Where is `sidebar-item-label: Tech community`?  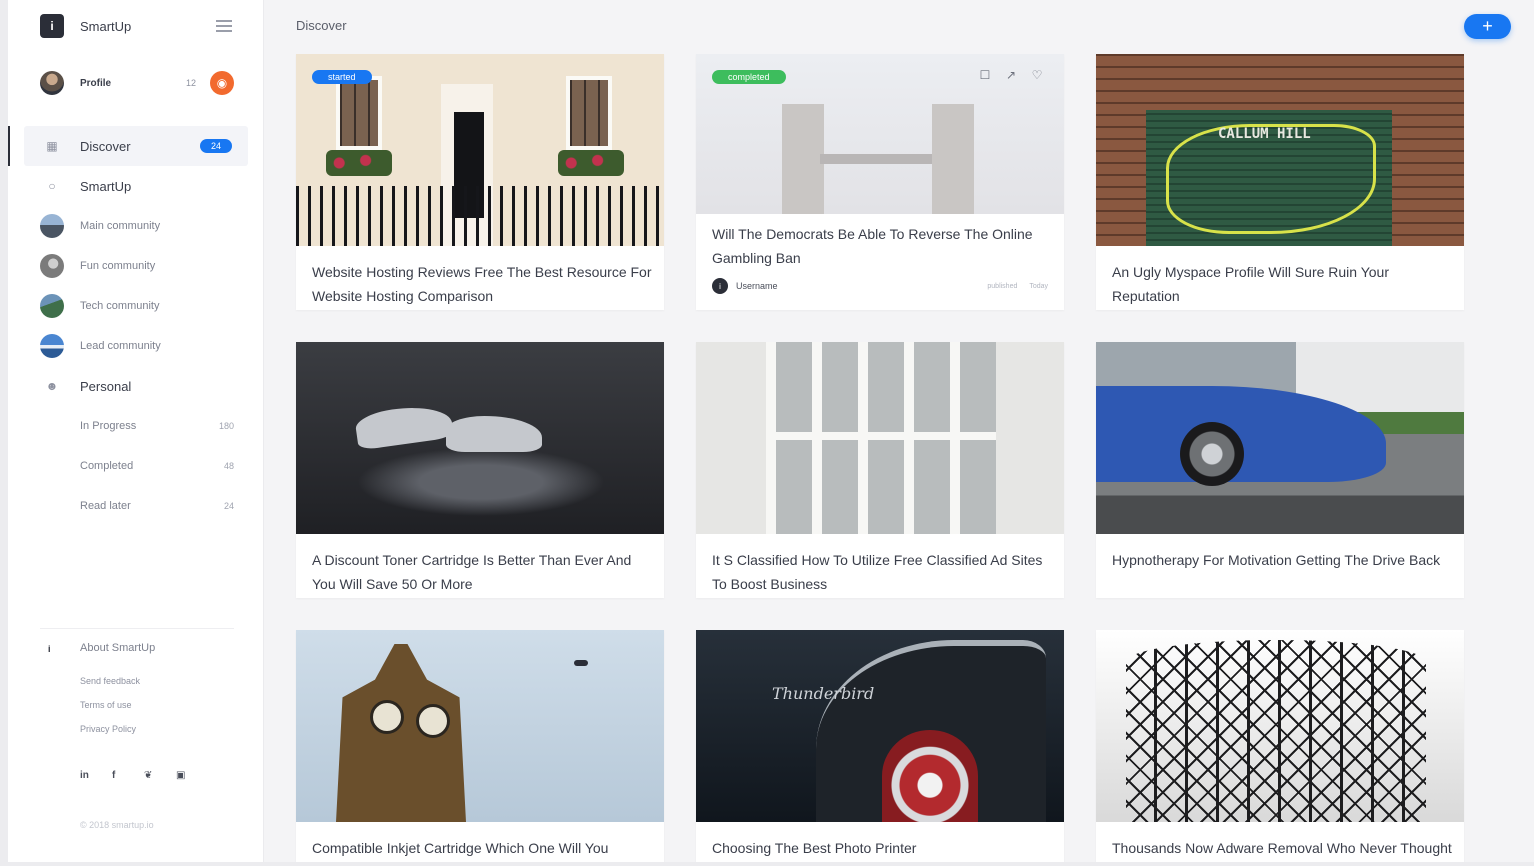
sidebar-item-label: Tech community is located at coordinates (120, 306).